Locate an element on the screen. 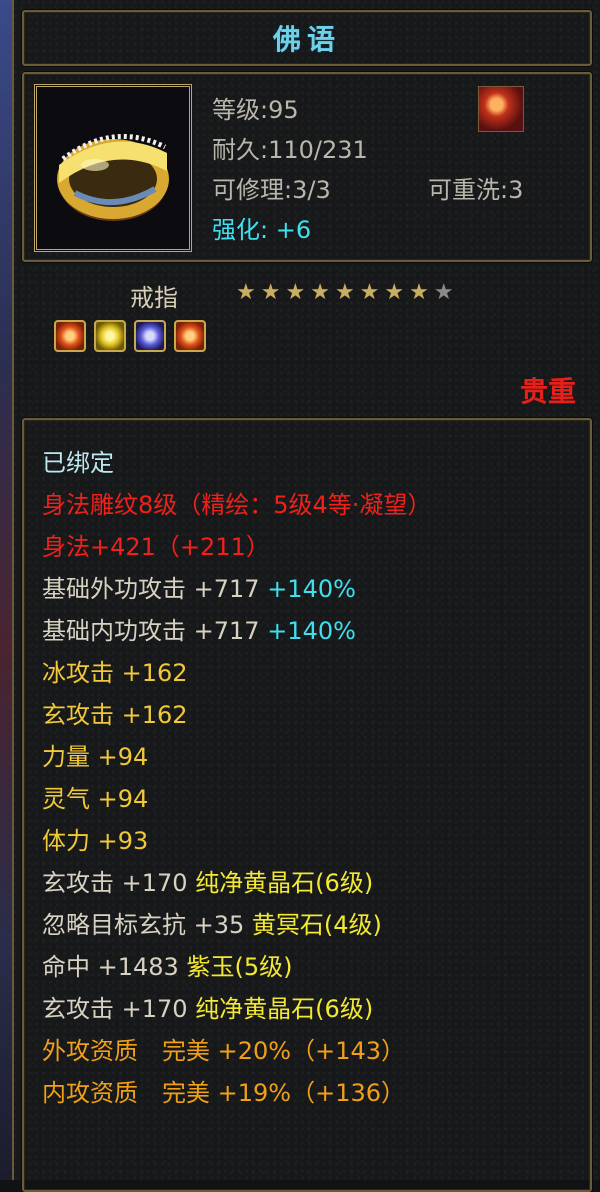  rarity-label: 贵重 is located at coordinates (547, 391).